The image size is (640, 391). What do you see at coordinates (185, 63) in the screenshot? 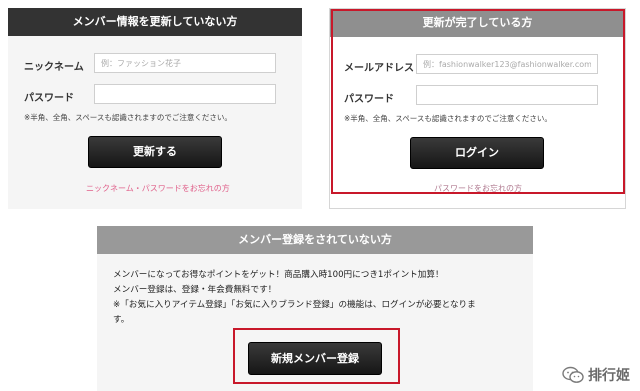
I see `nickname-input` at bounding box center [185, 63].